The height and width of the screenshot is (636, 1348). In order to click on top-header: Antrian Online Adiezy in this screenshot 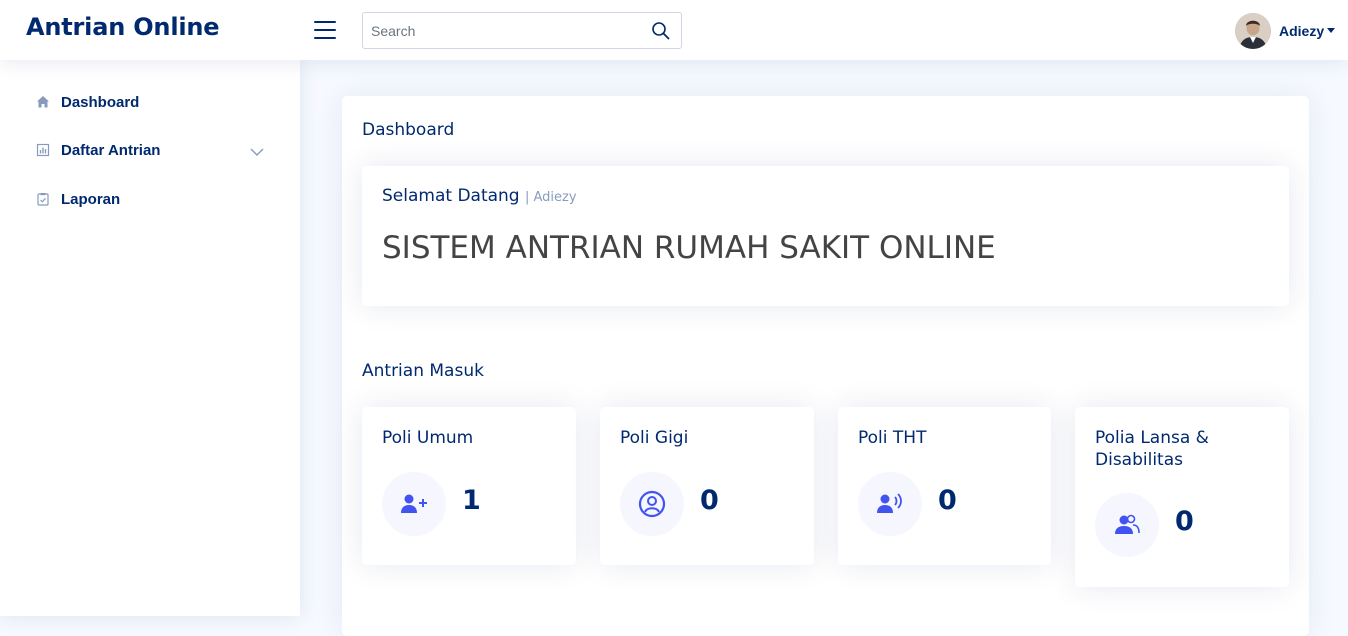, I will do `click(674, 30)`.